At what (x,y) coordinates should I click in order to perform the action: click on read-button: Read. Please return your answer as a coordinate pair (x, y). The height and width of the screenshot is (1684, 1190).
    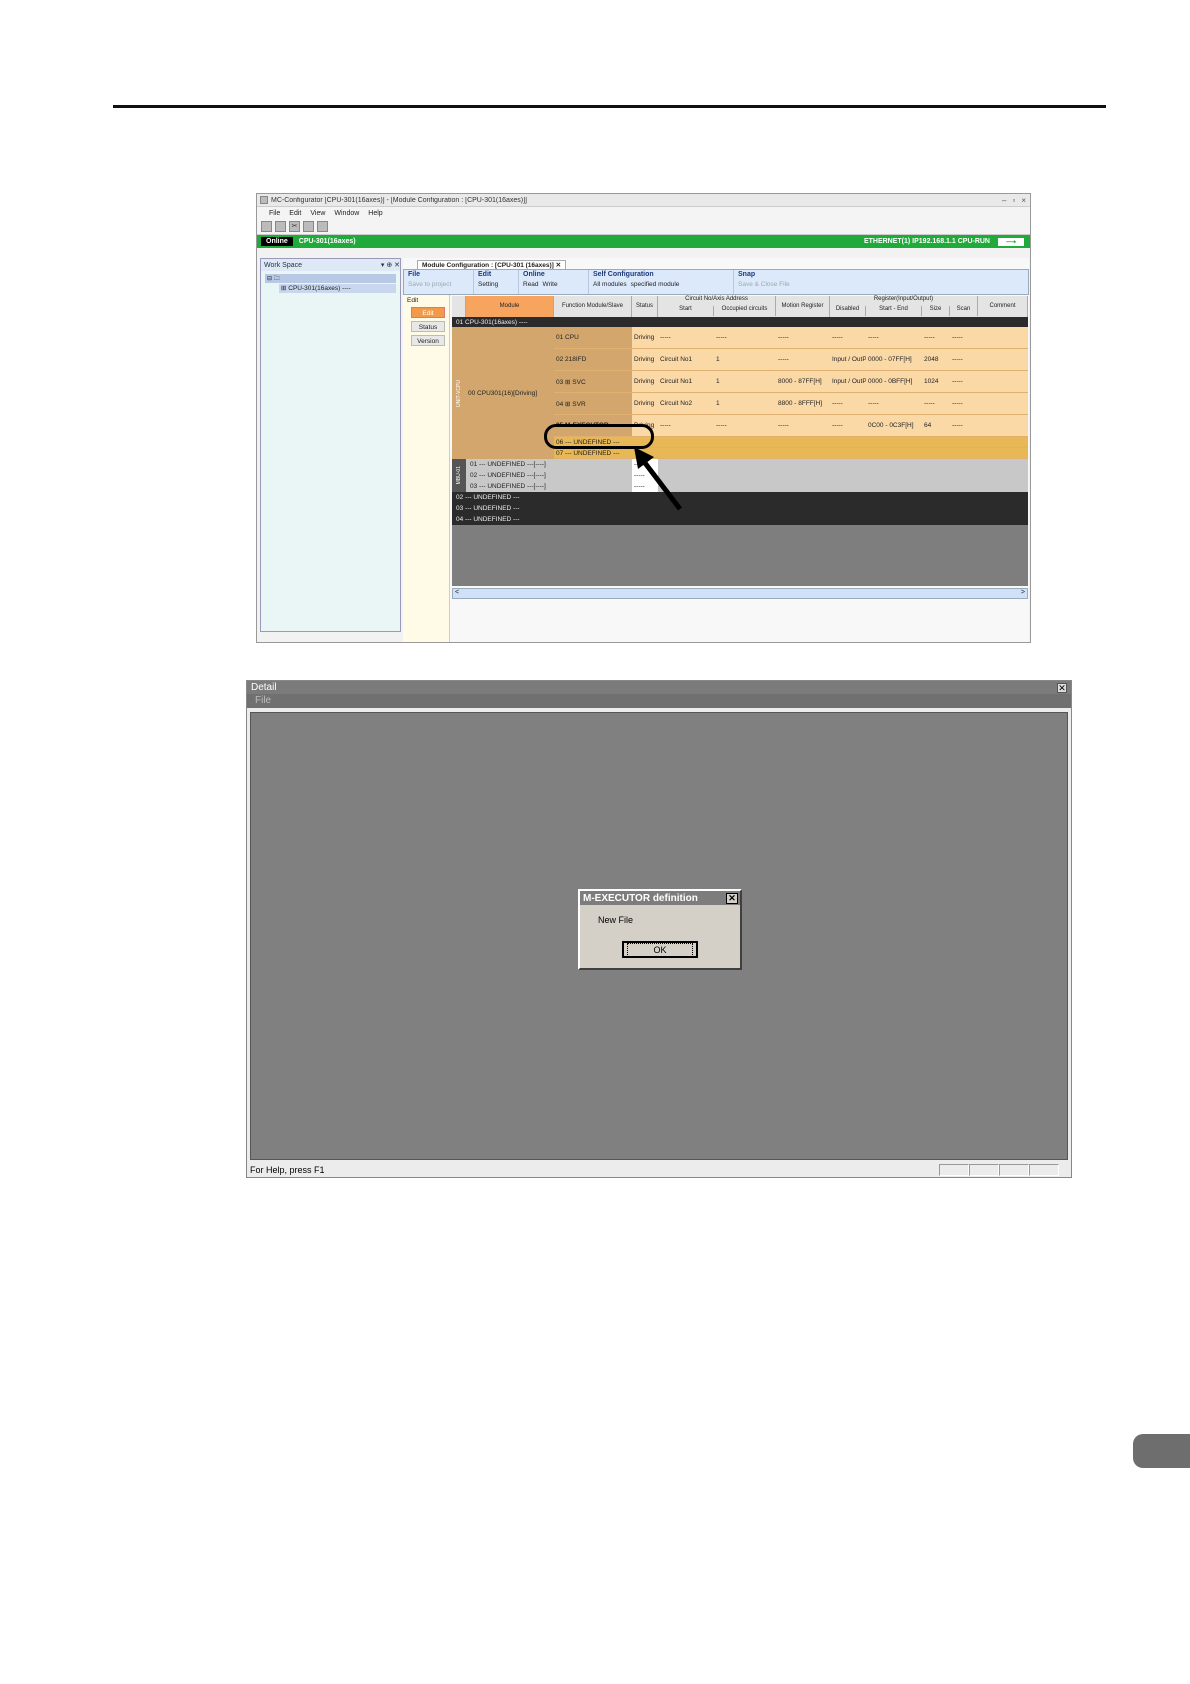
    Looking at the image, I should click on (531, 284).